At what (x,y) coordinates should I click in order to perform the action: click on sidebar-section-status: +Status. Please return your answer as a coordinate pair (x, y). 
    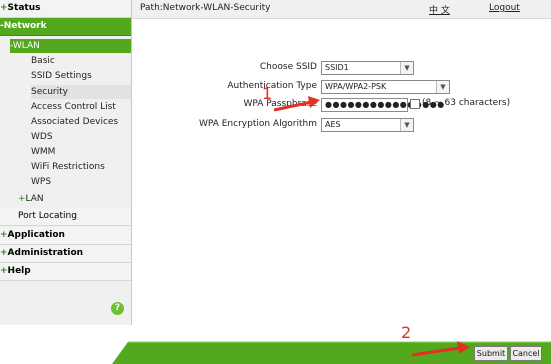
    Looking at the image, I should click on (65, 9).